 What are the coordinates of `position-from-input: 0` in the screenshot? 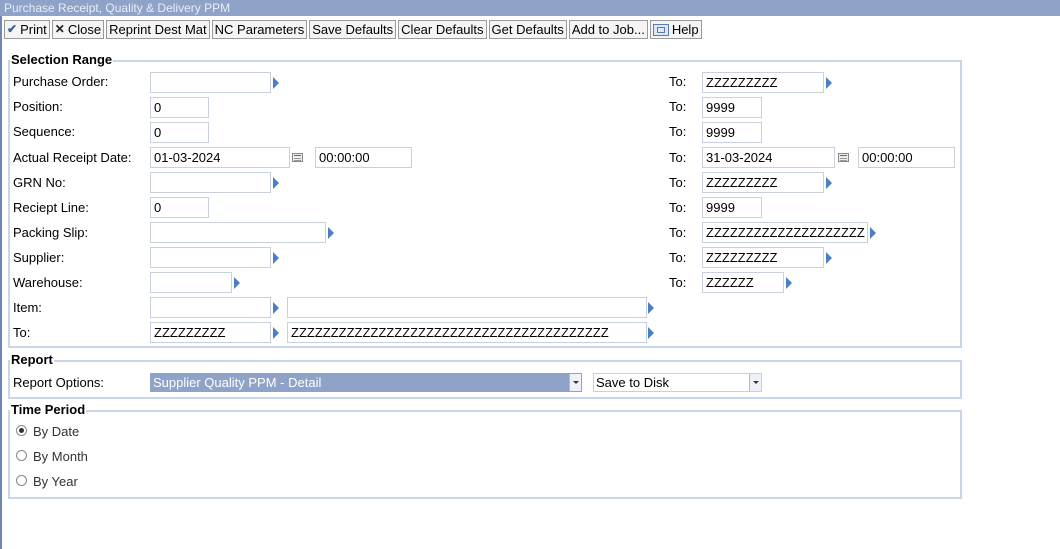 It's located at (179, 107).